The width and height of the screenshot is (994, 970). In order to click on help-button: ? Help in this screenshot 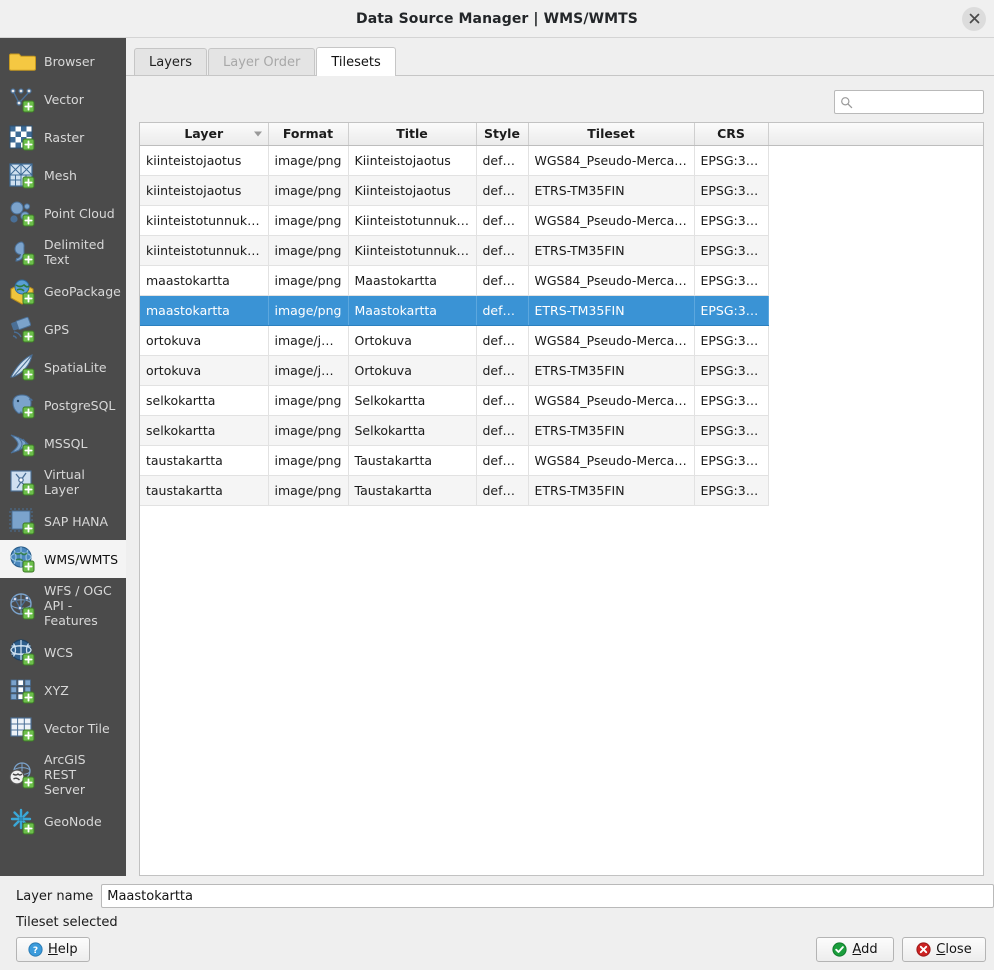, I will do `click(53, 949)`.